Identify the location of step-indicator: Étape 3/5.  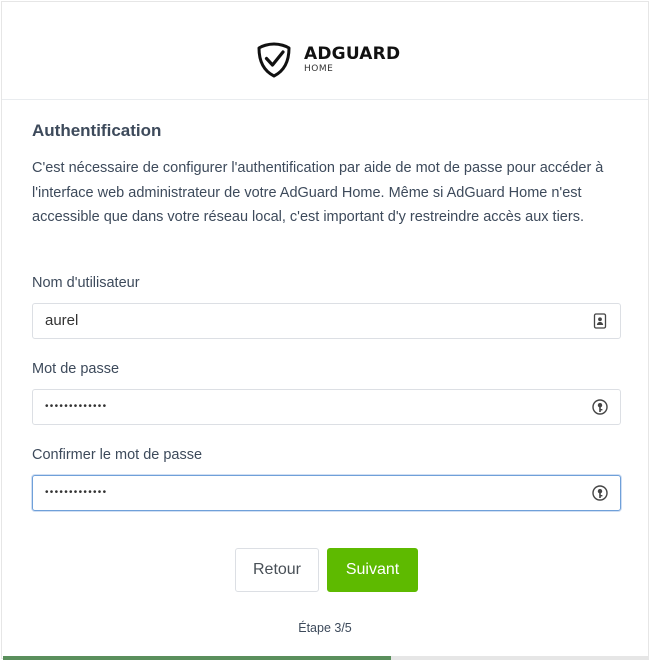
(325, 628).